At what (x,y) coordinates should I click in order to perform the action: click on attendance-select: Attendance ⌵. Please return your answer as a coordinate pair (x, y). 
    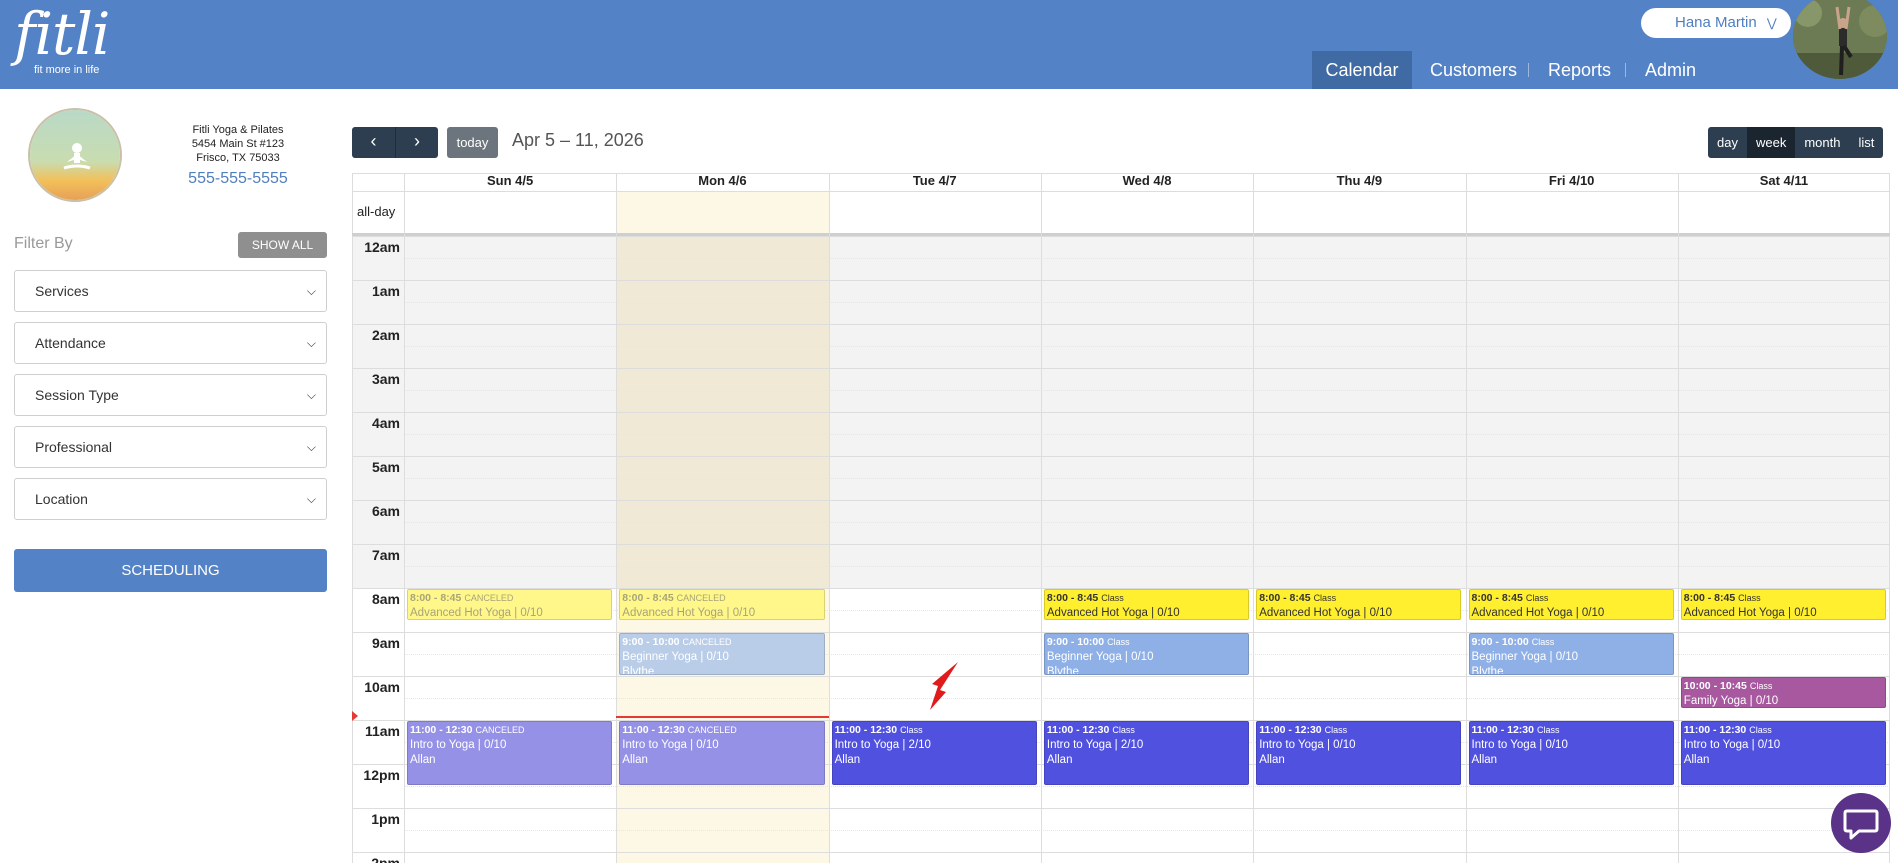
    Looking at the image, I should click on (170, 343).